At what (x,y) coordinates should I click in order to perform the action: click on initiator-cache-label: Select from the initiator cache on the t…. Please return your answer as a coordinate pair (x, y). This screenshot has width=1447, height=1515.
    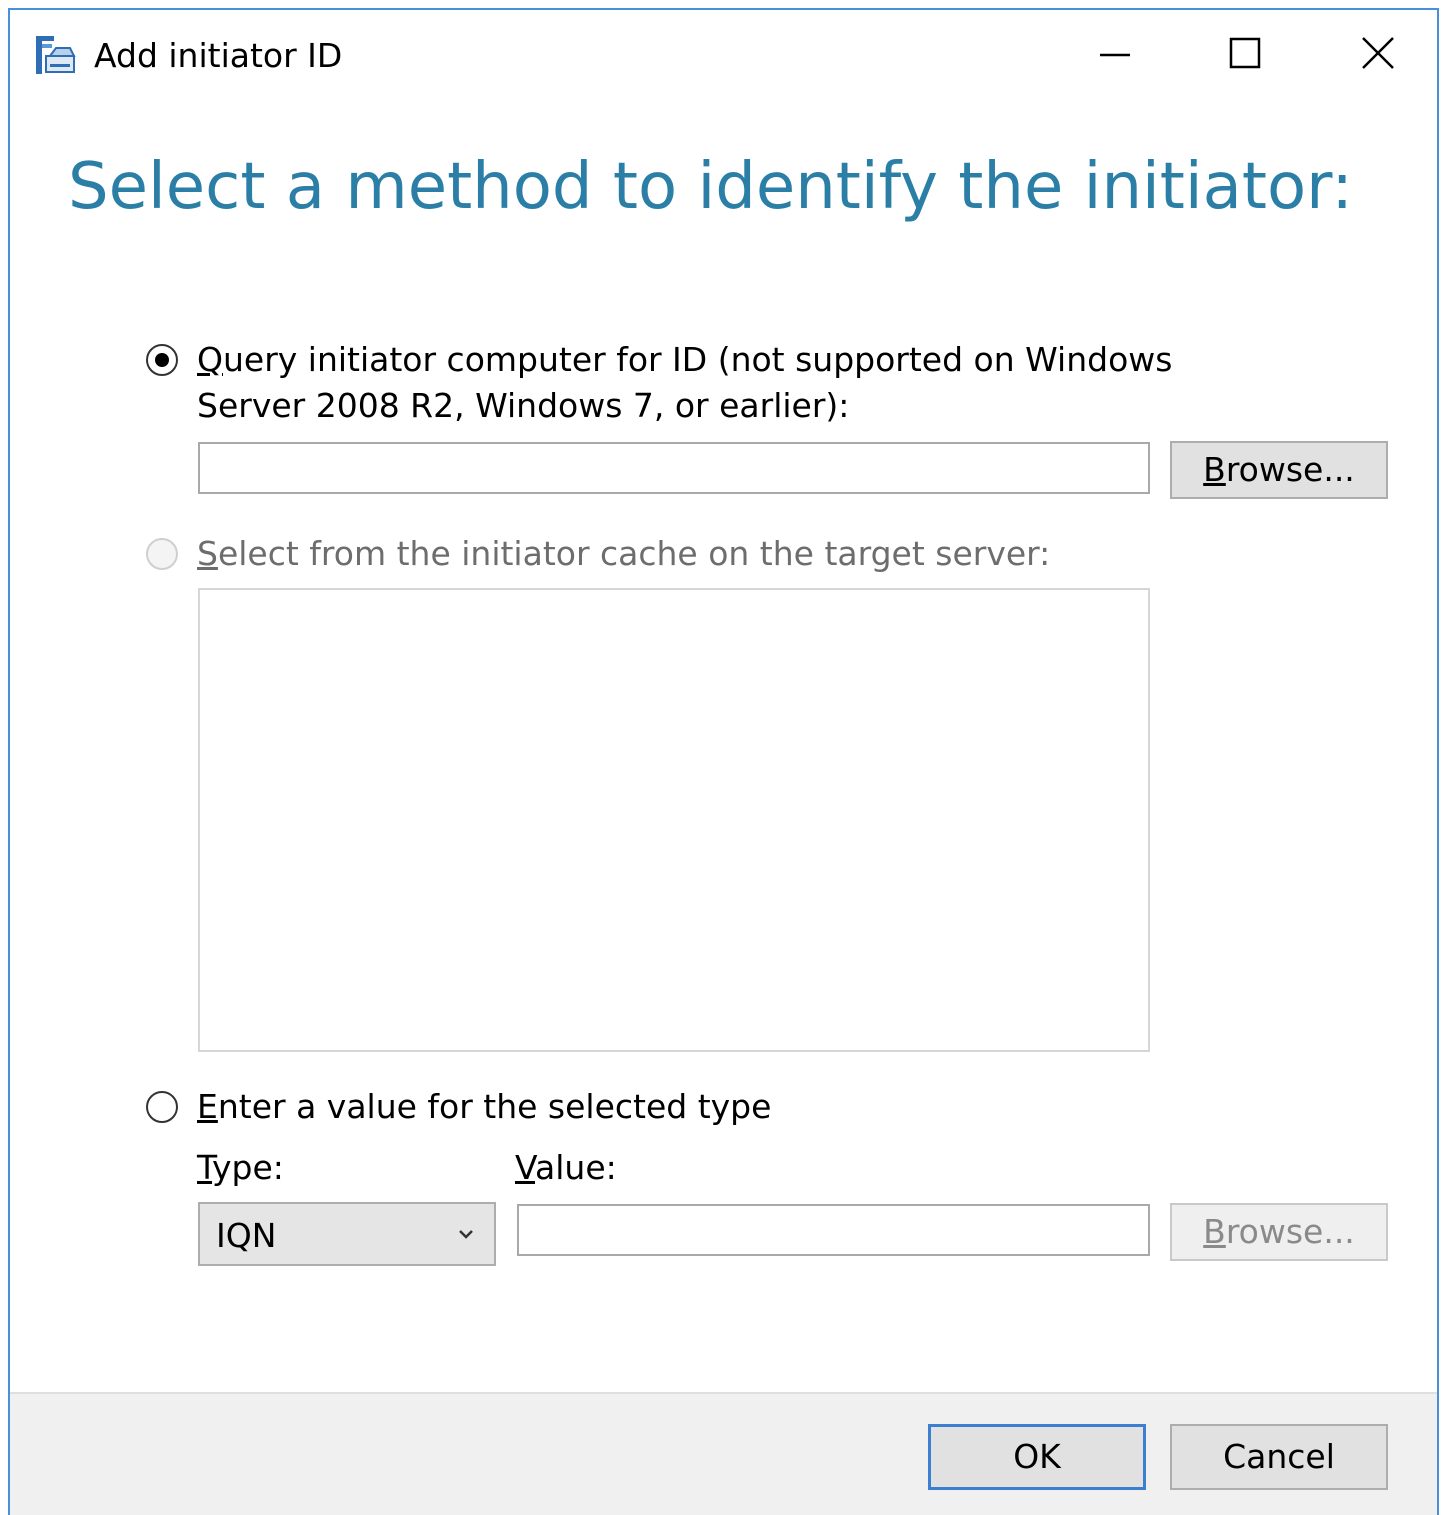
    Looking at the image, I should click on (623, 554).